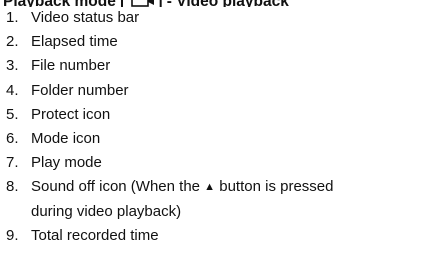 This screenshot has width=440, height=253. What do you see at coordinates (220, 236) in the screenshot?
I see `list-item: 9. Total recorded time` at bounding box center [220, 236].